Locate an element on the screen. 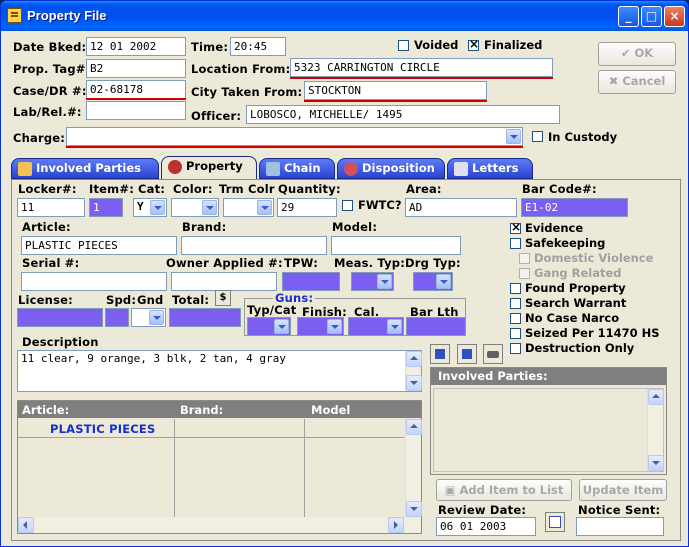 Image resolution: width=689 pixels, height=547 pixels. date-booked-field: 12 01 2002 is located at coordinates (136, 46).